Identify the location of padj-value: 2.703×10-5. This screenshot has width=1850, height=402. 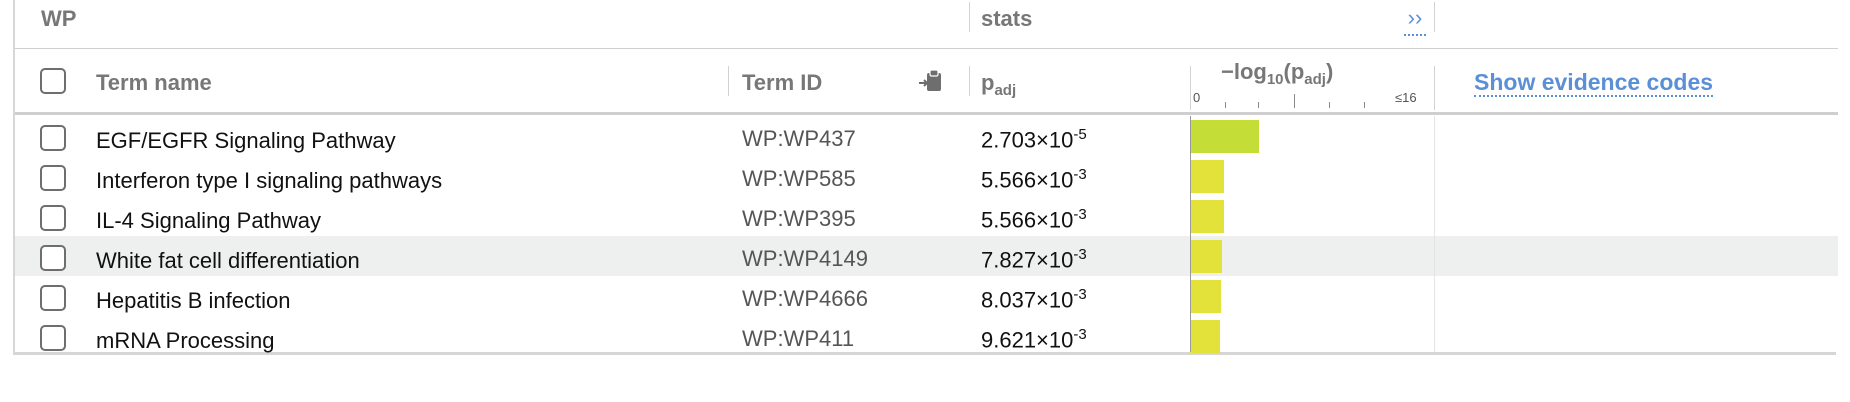
(1034, 139).